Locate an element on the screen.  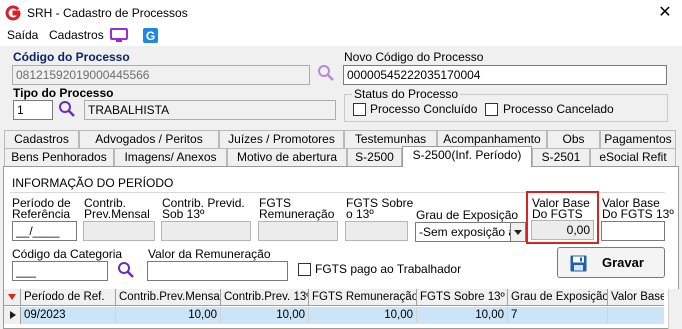
table-row: 09/2023 10,00 10,00 10,00 10,00 7 is located at coordinates (334, 315).